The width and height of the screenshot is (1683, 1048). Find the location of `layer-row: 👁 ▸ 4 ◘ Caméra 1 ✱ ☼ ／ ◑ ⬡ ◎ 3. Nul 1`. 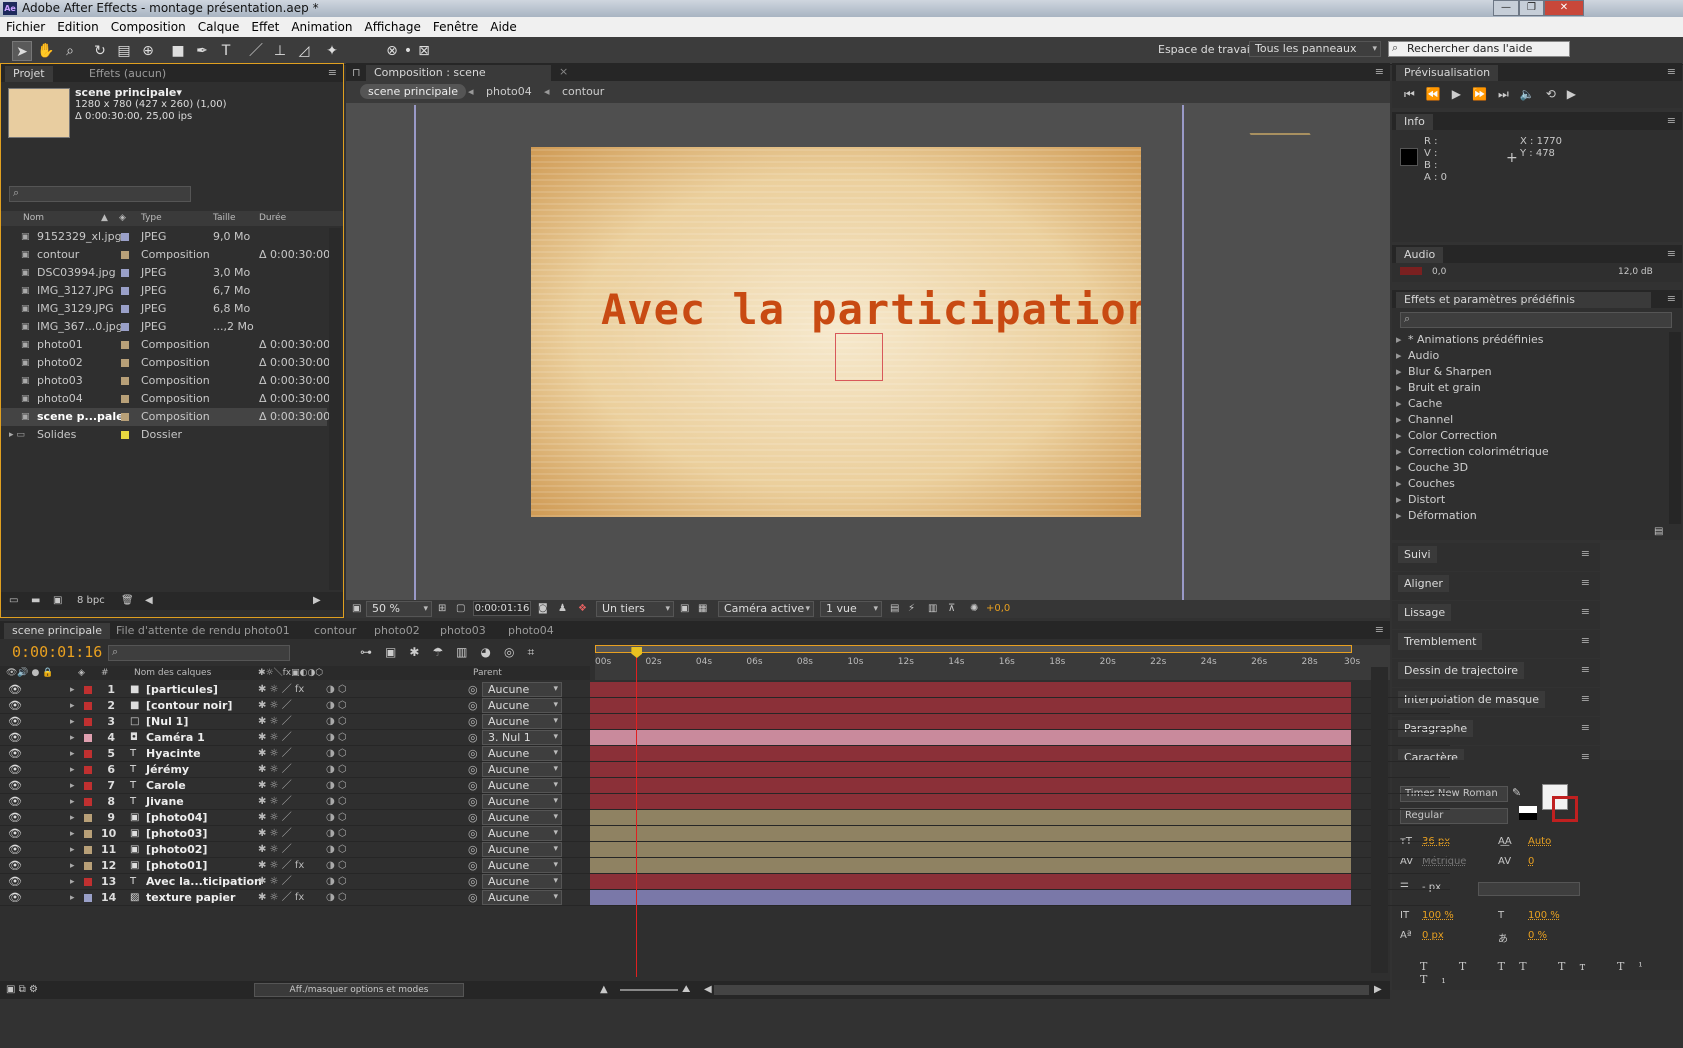

layer-row: 👁 ▸ 4 ◘ Caméra 1 ✱ ☼ ／ ◑ ⬡ ◎ 3. Nul 1 is located at coordinates (725, 738).